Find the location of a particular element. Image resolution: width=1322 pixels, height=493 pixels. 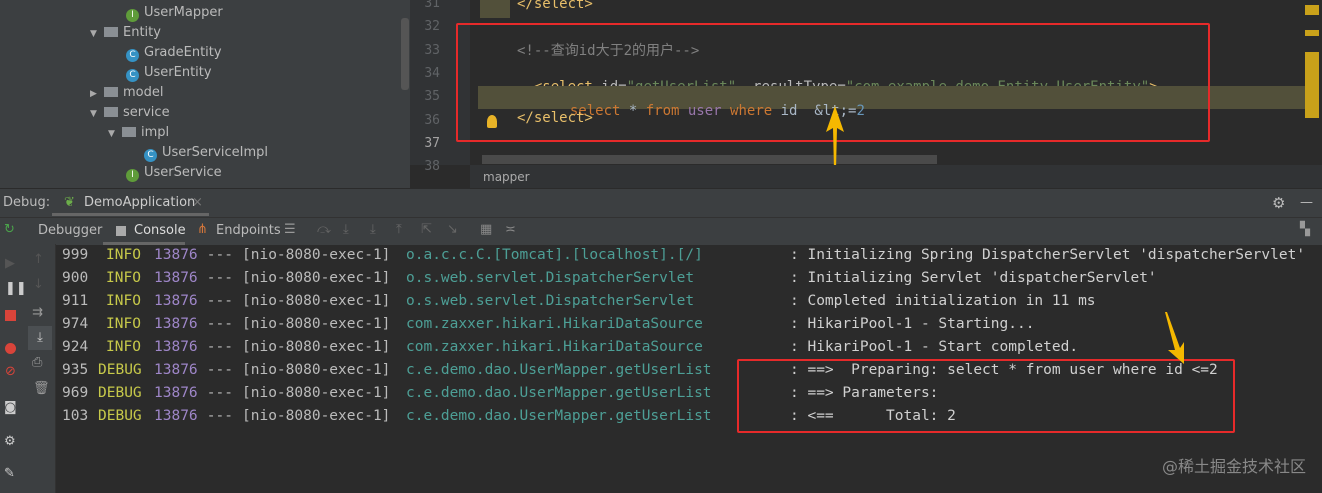

pin-icon: ✎ is located at coordinates (9, 473).